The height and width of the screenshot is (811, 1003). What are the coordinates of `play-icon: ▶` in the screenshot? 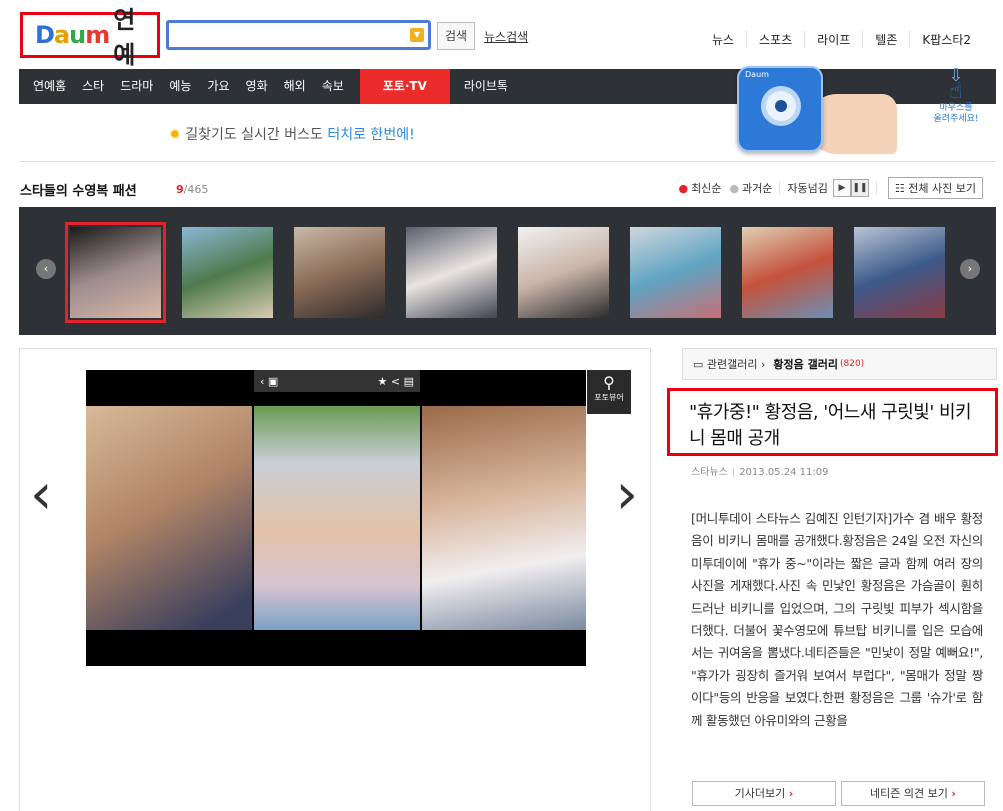 It's located at (841, 188).